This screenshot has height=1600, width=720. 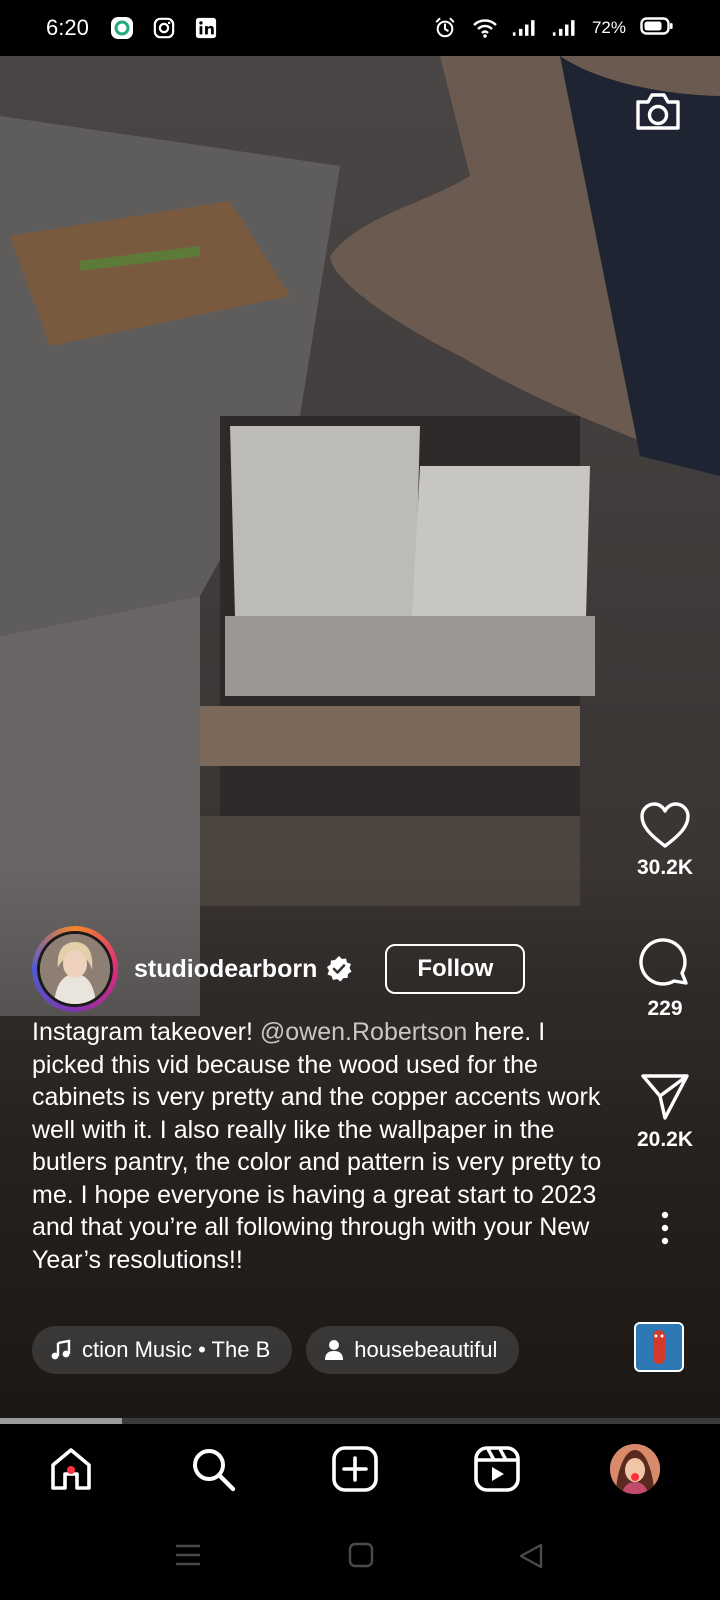 What do you see at coordinates (164, 28) in the screenshot?
I see `instagram-icon` at bounding box center [164, 28].